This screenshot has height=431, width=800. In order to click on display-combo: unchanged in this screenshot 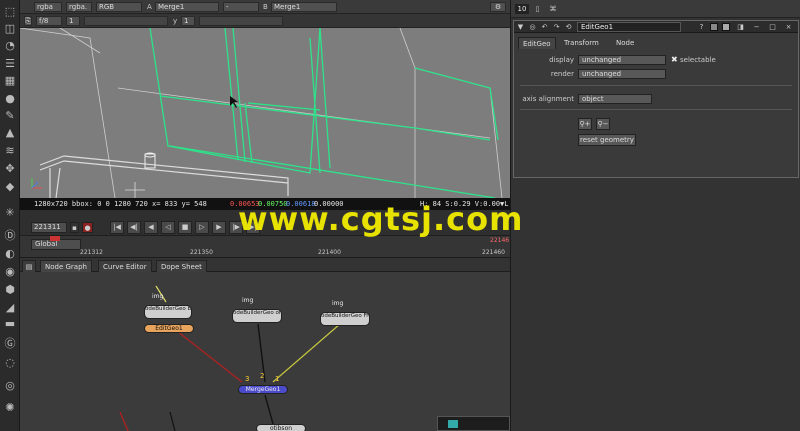, I will do `click(622, 60)`.